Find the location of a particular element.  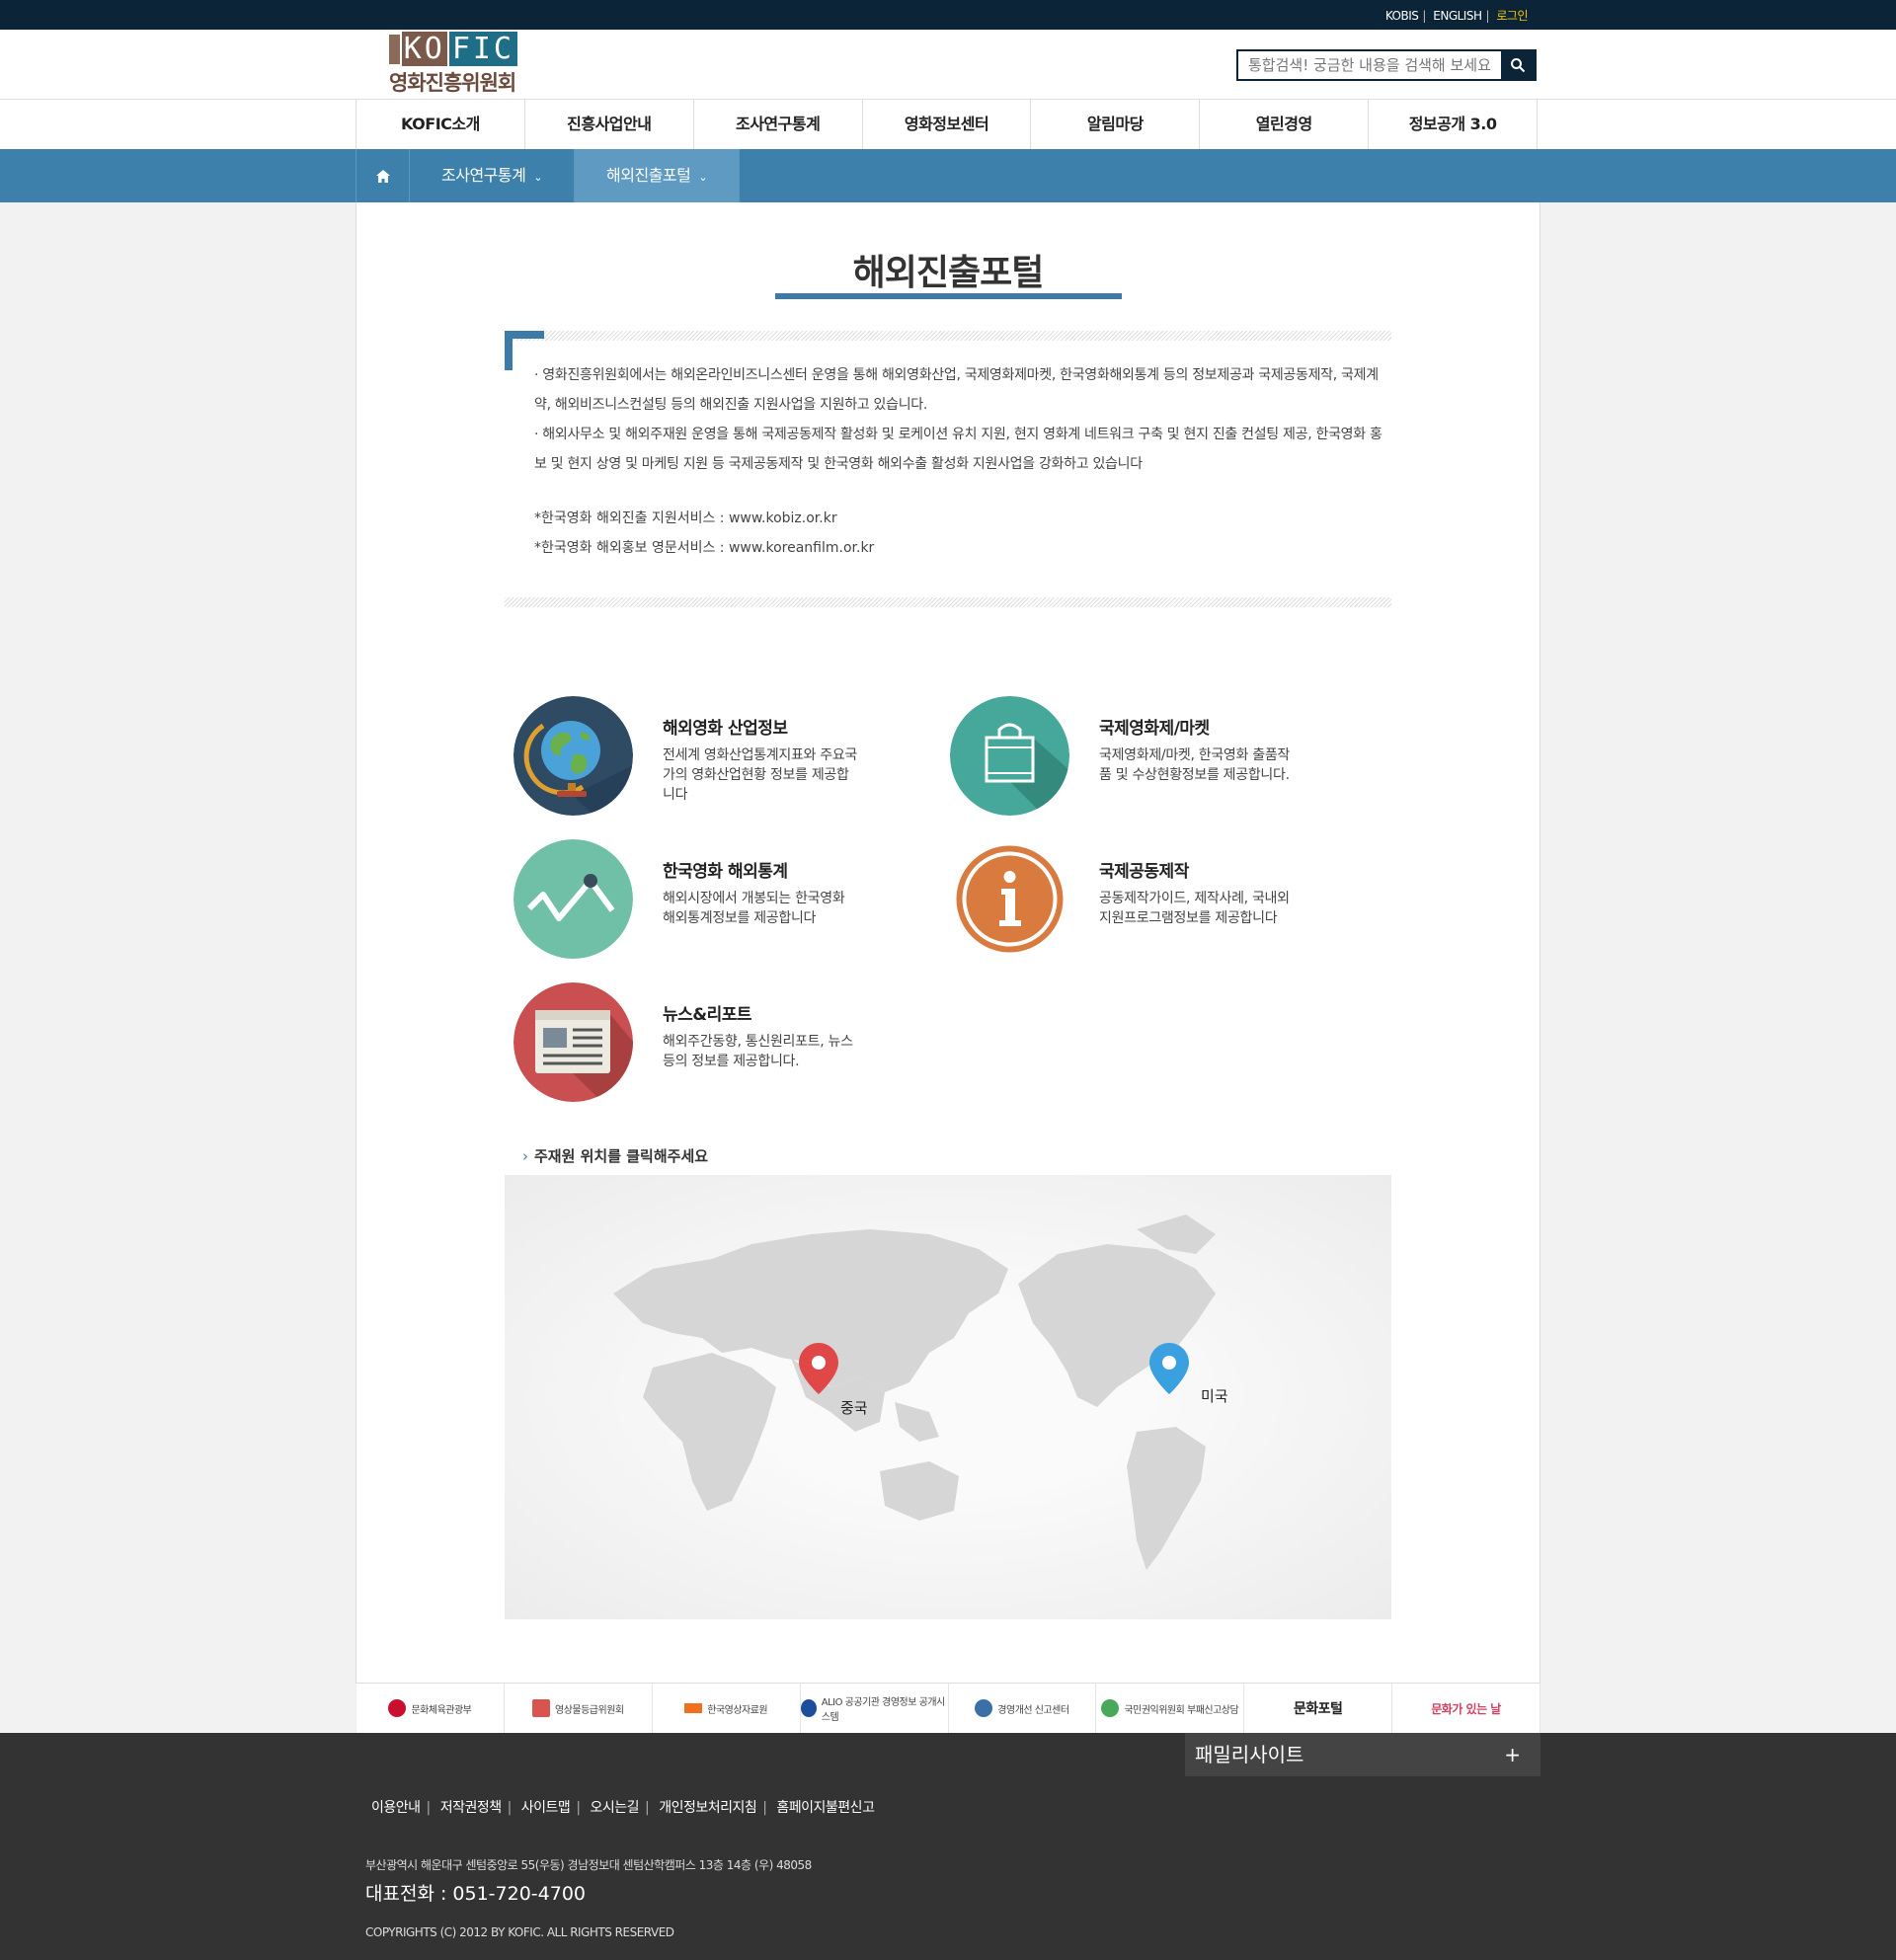

partner-acrc: 국민권익위원회 부패신고상담 is located at coordinates (1171, 1708).